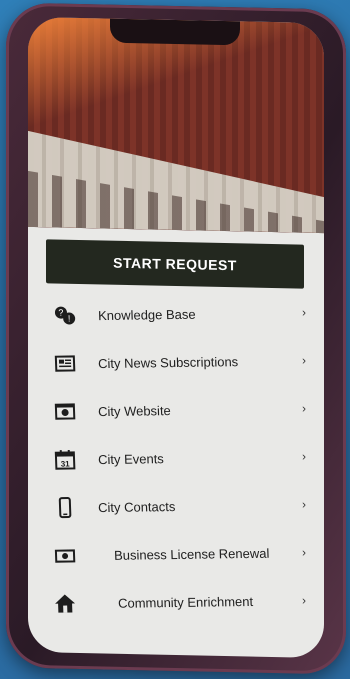  I want to click on menu-item-city-contacts: City Contacts ›, so click(176, 506).